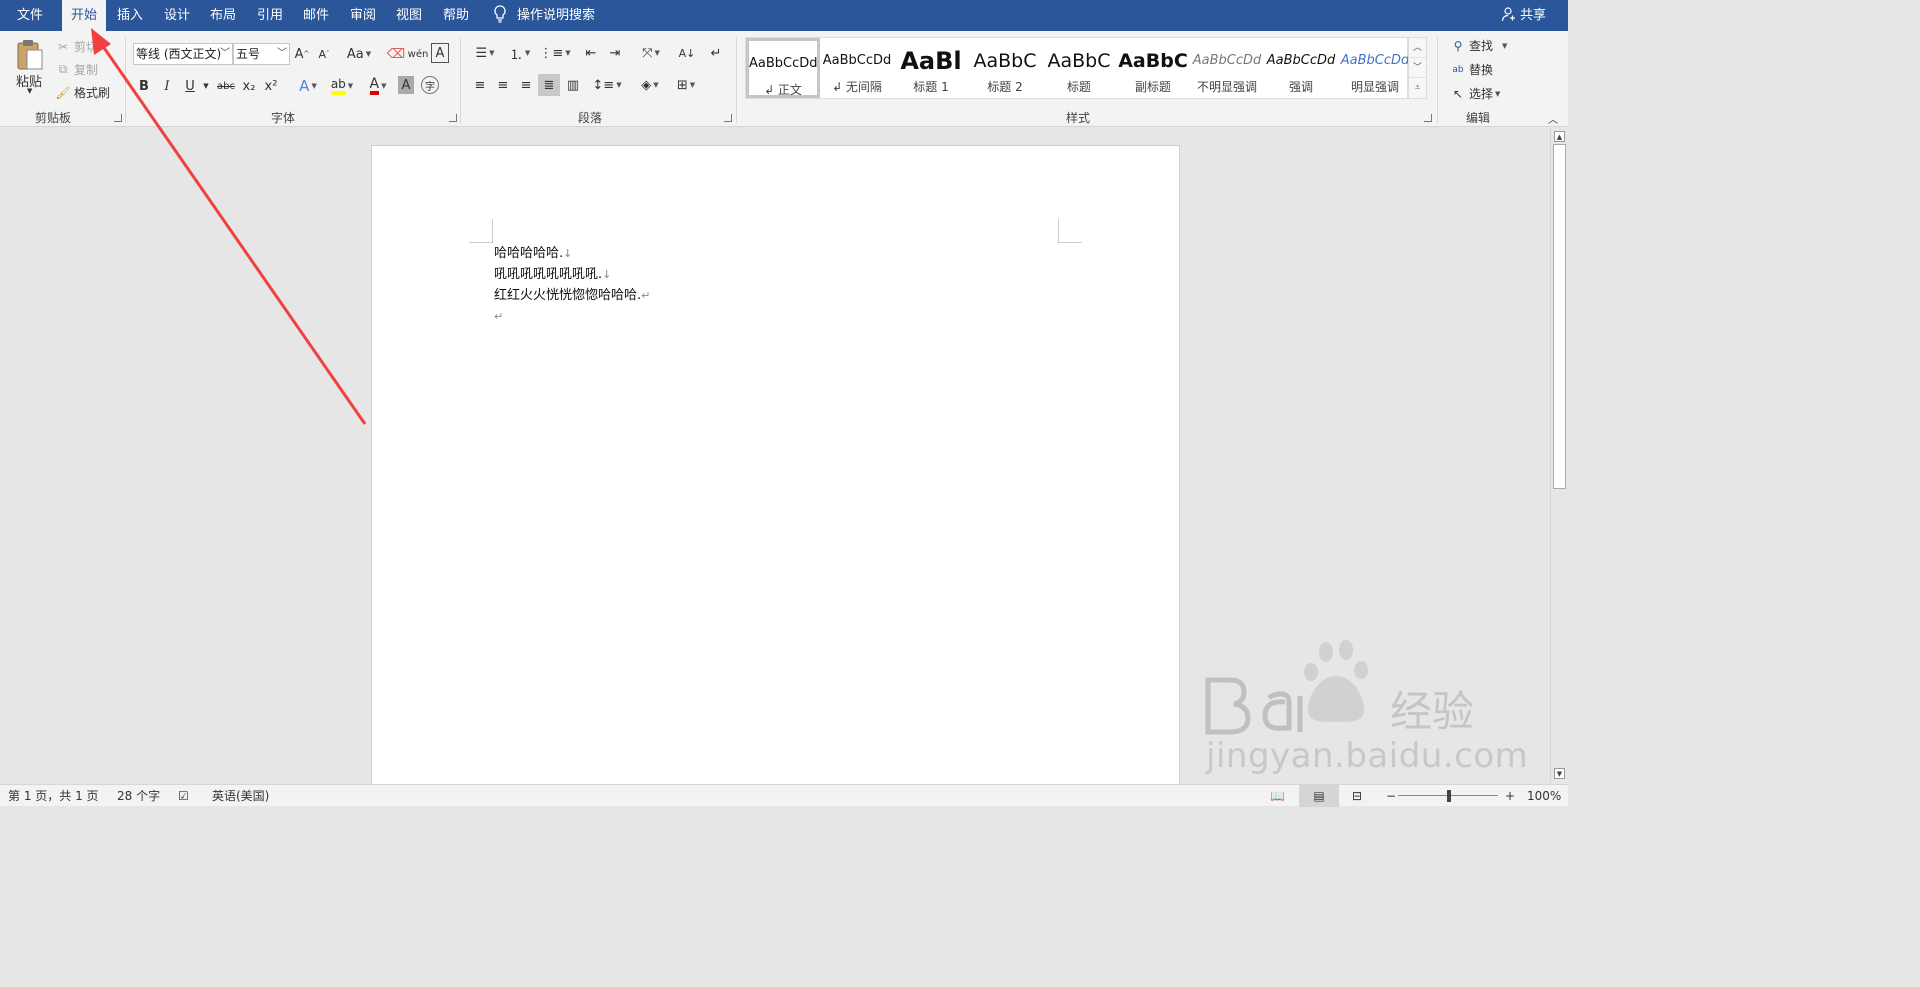 This screenshot has height=987, width=1920. I want to click on underline-dropdown: ▼, so click(206, 86).